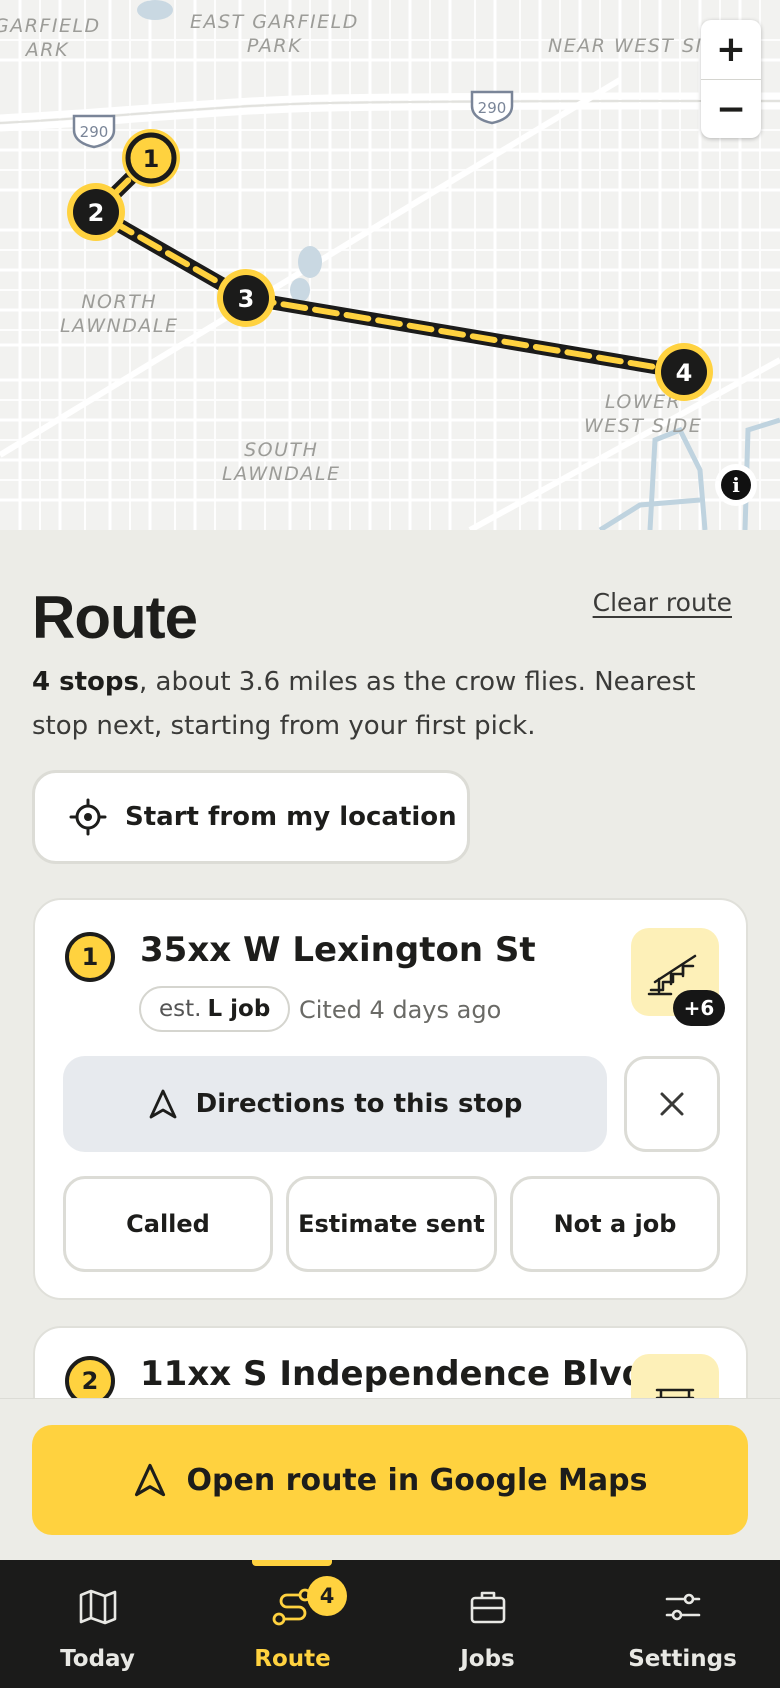 The height and width of the screenshot is (1688, 780). What do you see at coordinates (391, 1224) in the screenshot?
I see `status-estimate-sent-button: Estimate sent` at bounding box center [391, 1224].